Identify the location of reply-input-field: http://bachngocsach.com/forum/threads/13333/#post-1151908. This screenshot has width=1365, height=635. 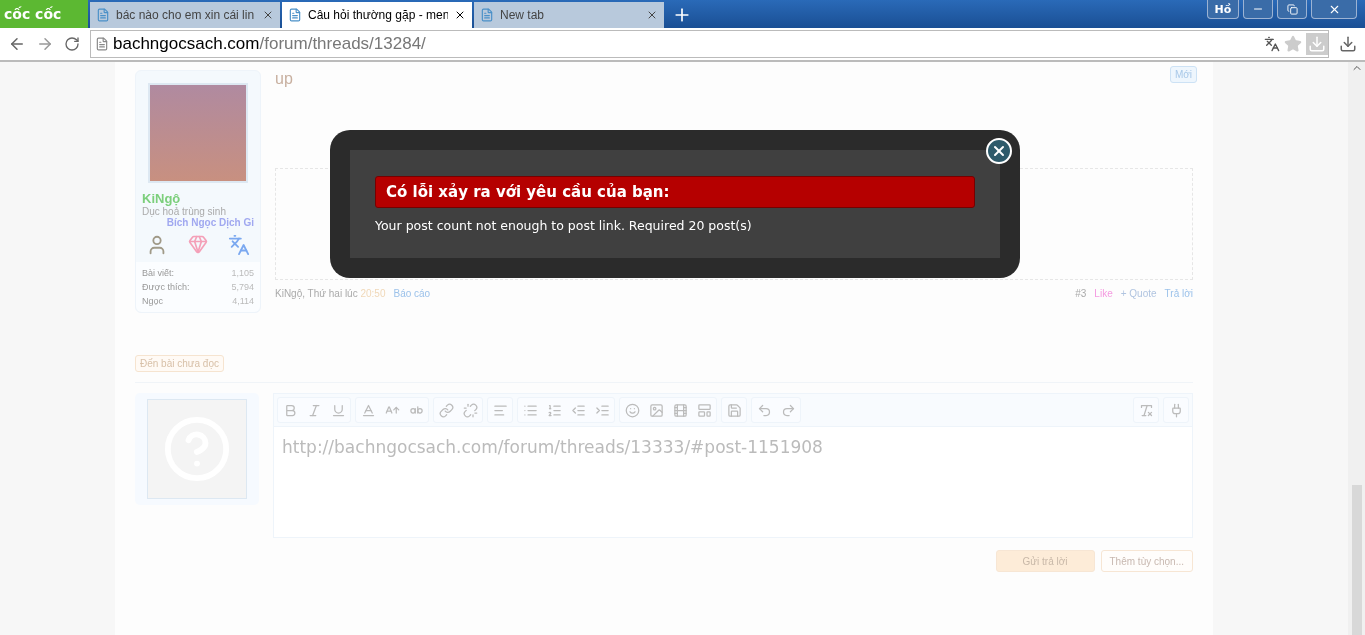
(733, 482).